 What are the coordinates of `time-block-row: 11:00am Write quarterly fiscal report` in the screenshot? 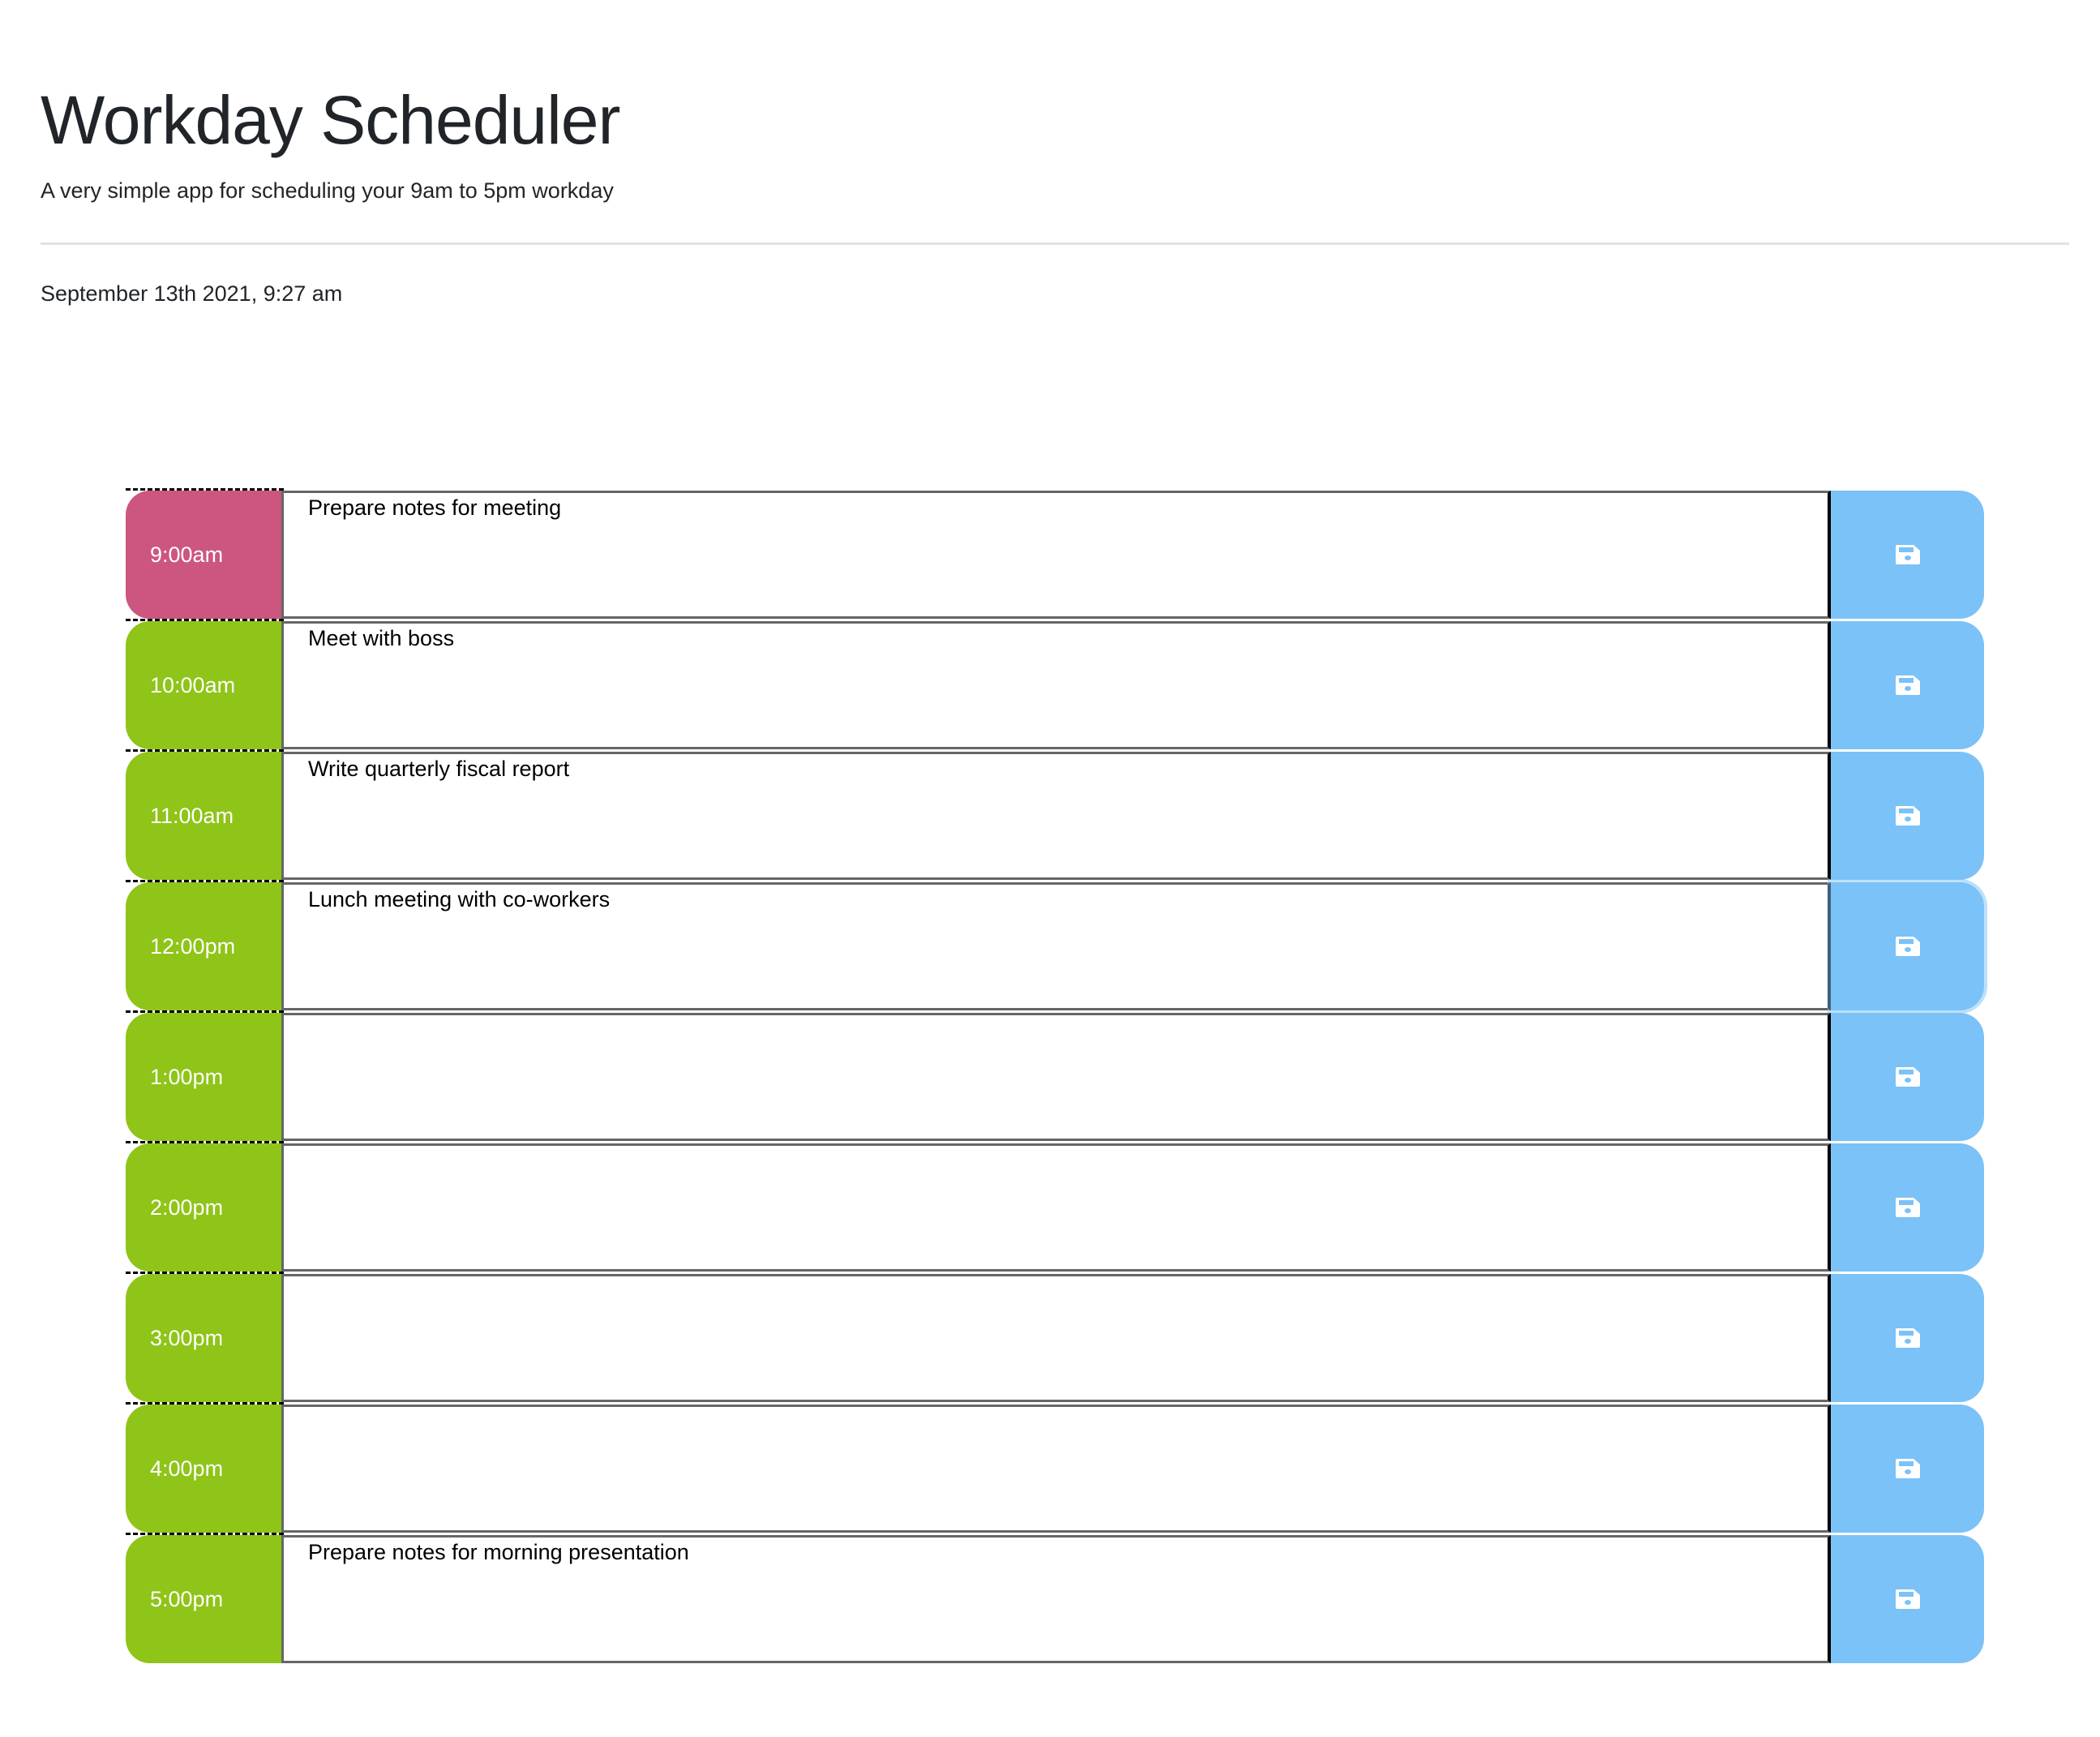 It's located at (1058, 815).